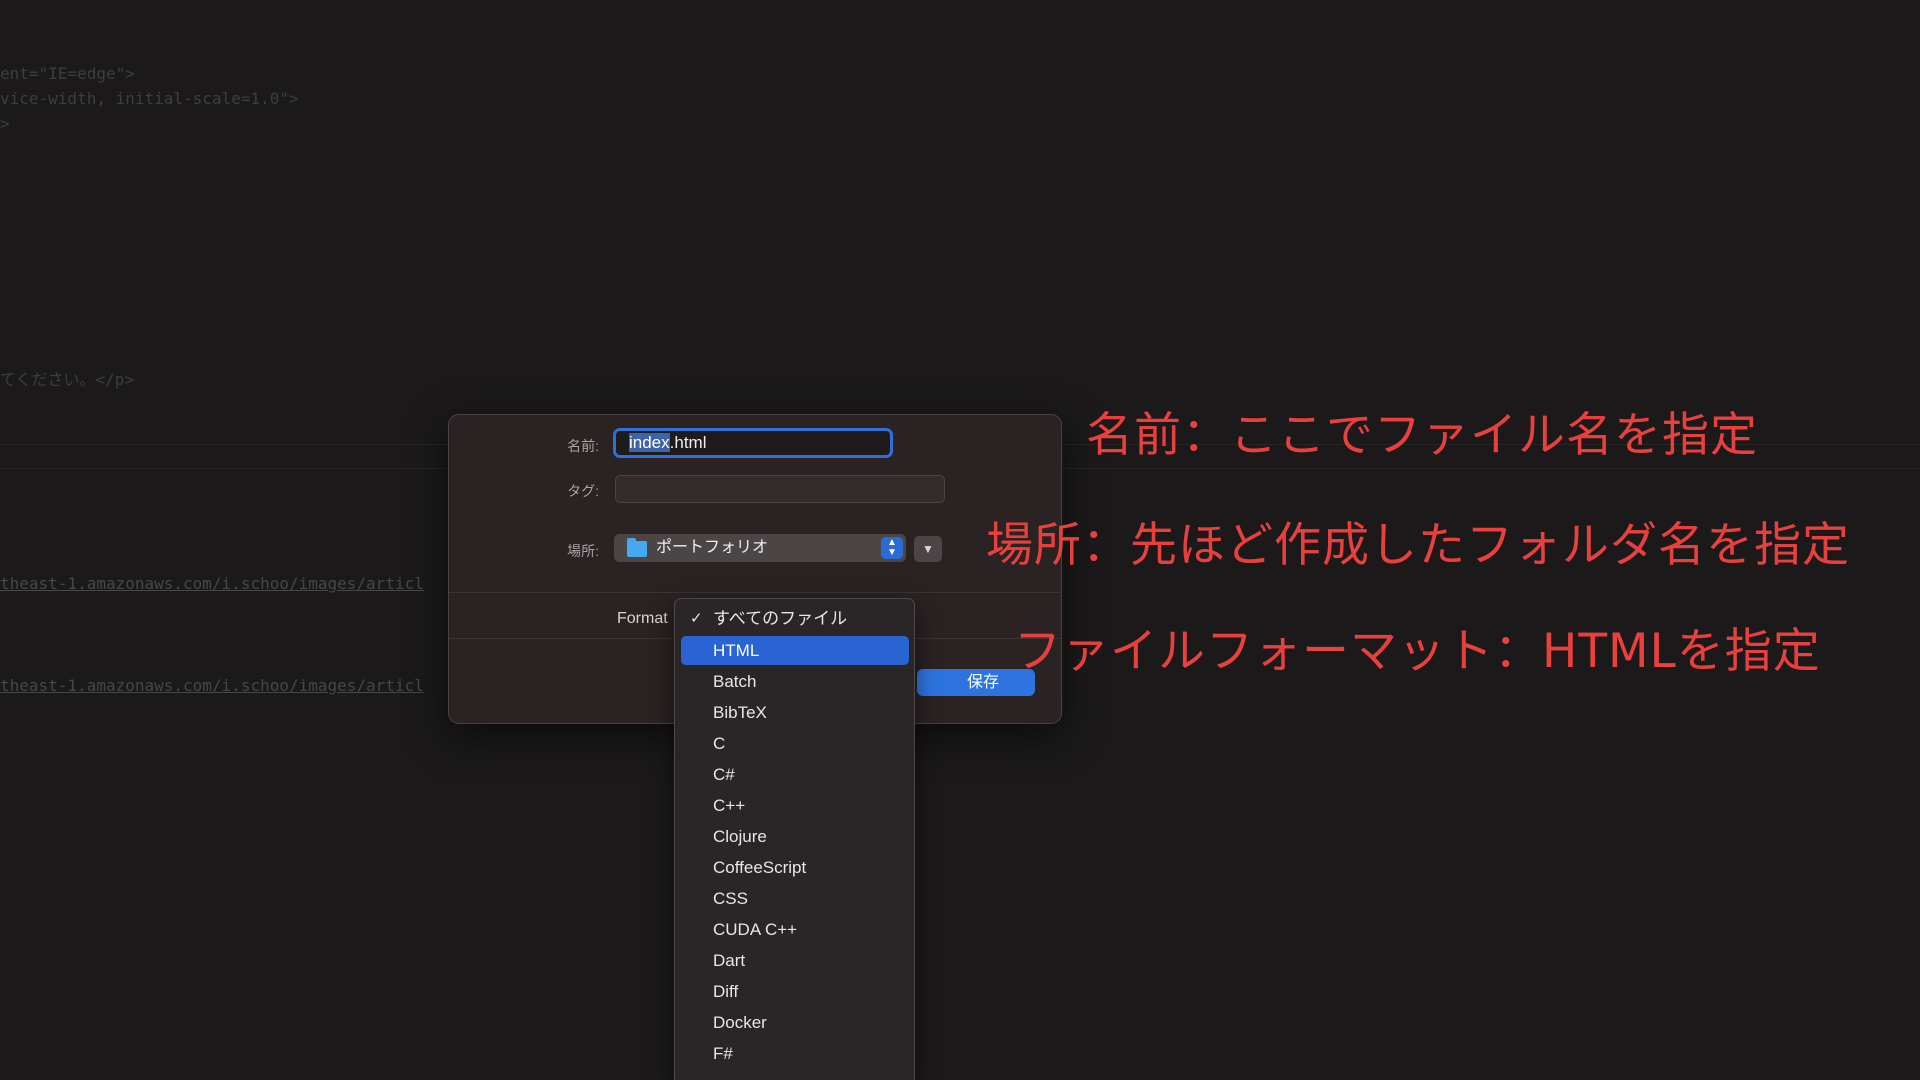 The width and height of the screenshot is (1920, 1080). Describe the element at coordinates (724, 774) in the screenshot. I see `menu-item-label: C#` at that location.